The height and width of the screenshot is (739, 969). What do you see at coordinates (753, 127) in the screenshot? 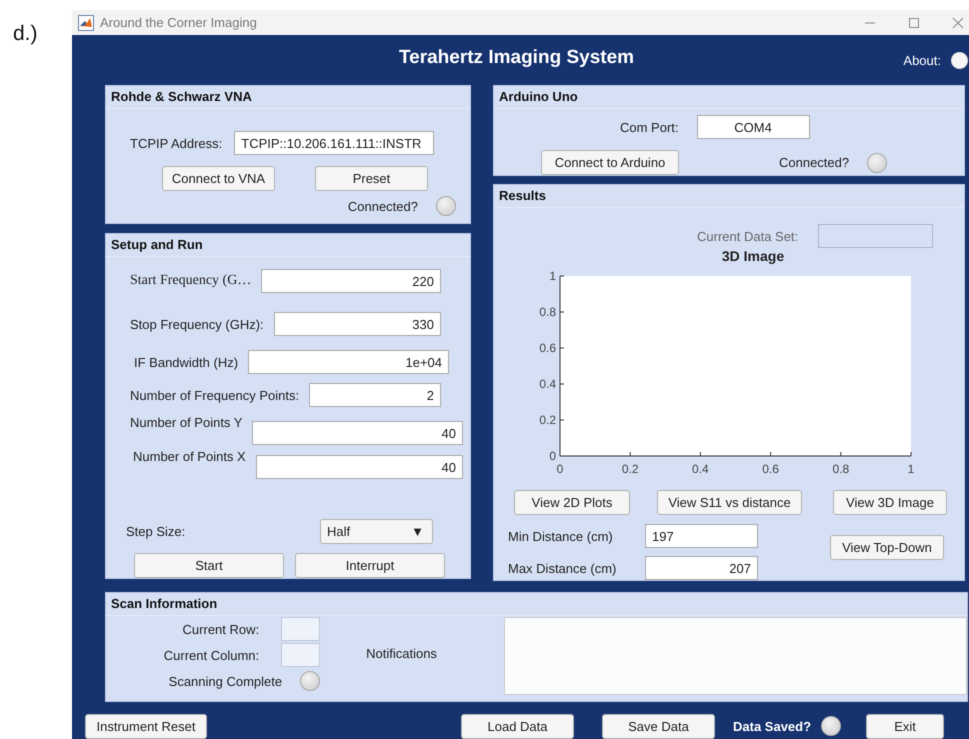
I see `com-port-field: COM4` at bounding box center [753, 127].